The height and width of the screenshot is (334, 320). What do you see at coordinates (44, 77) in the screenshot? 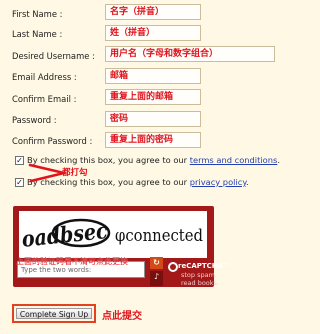
I see `email-label: Email Address :` at bounding box center [44, 77].